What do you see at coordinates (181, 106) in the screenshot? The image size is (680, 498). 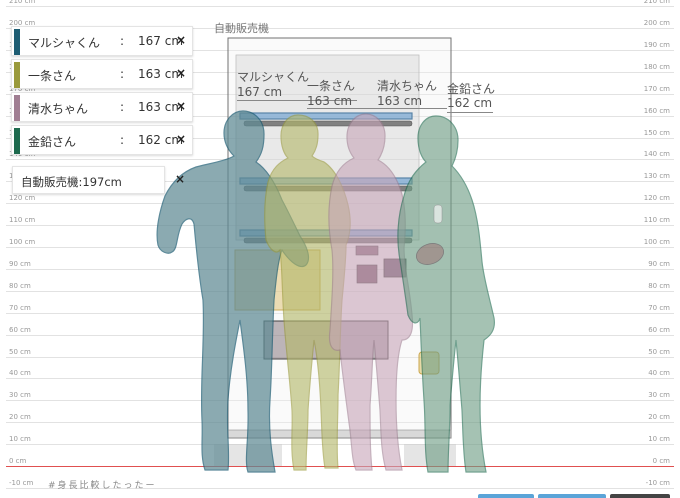 I see `remove-shimizu-button: ×` at bounding box center [181, 106].